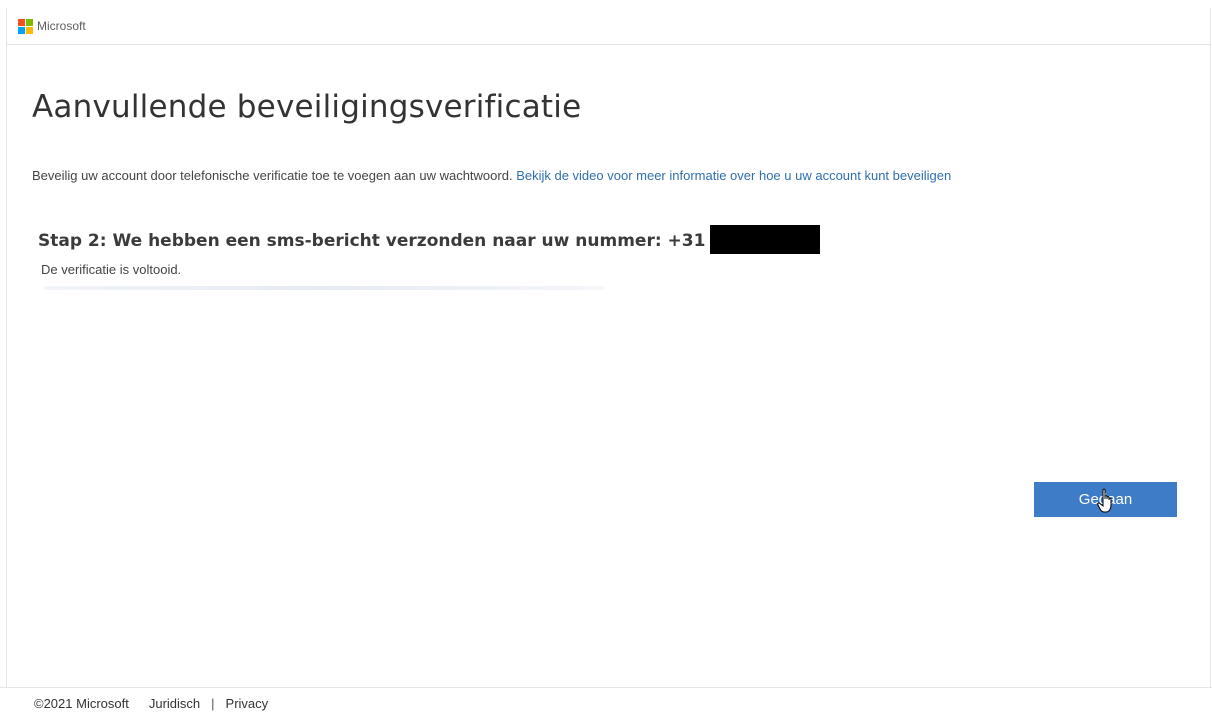 This screenshot has width=1212, height=717. What do you see at coordinates (174, 703) in the screenshot?
I see `legal-link: Juridisch` at bounding box center [174, 703].